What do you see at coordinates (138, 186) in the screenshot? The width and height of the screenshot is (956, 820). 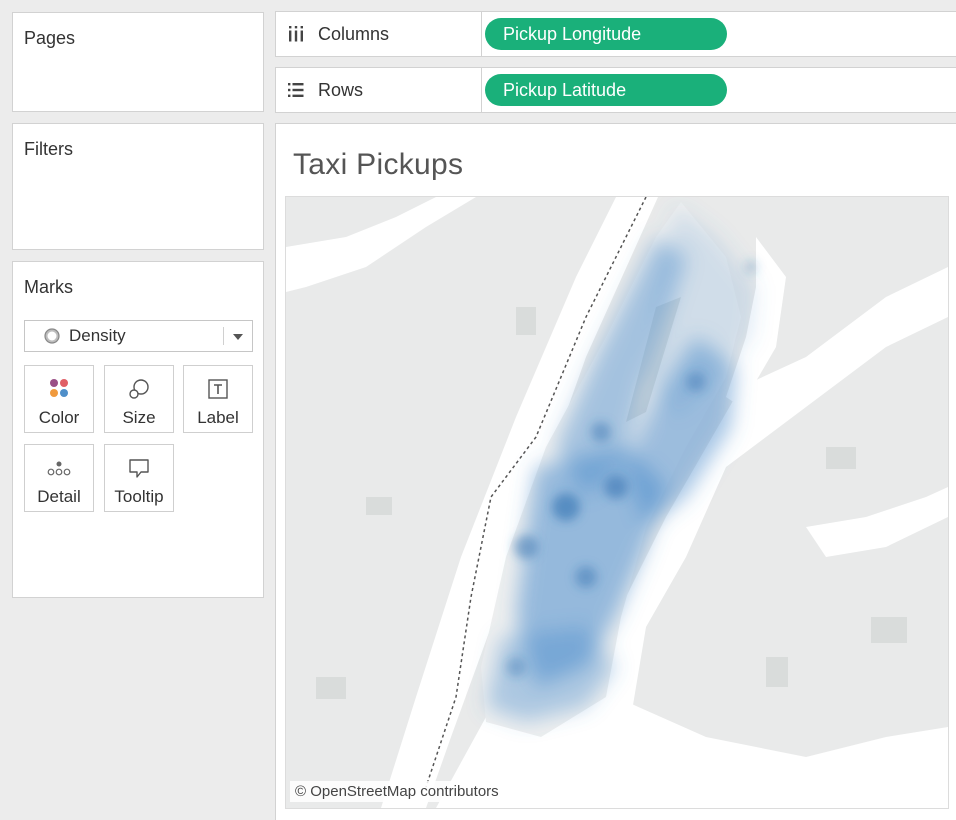 I see `filters-card: Filters` at bounding box center [138, 186].